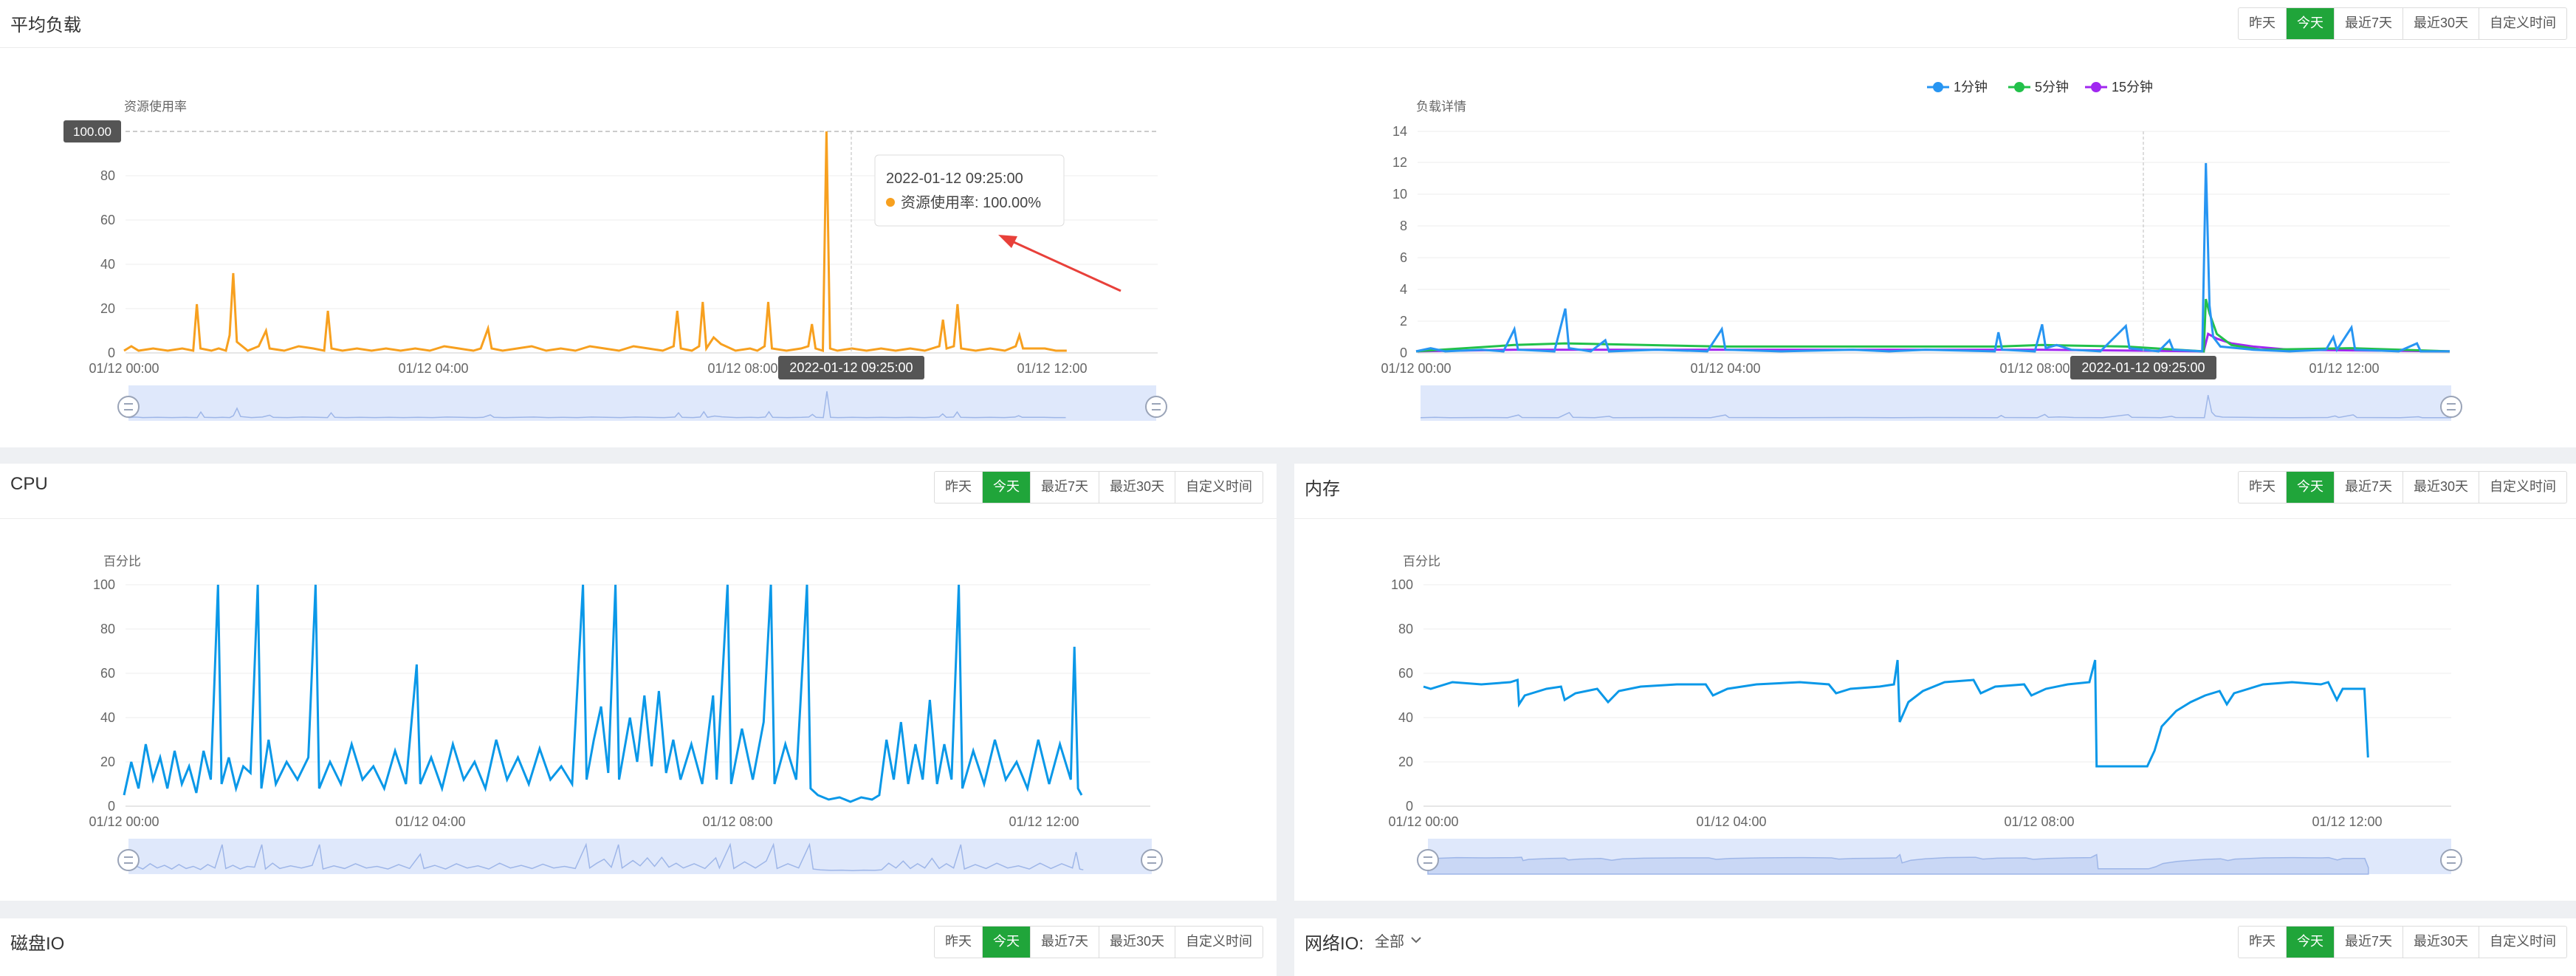 This screenshot has height=976, width=2576. Describe the element at coordinates (1403, 226) in the screenshot. I see `y-tick-label: 8` at that location.